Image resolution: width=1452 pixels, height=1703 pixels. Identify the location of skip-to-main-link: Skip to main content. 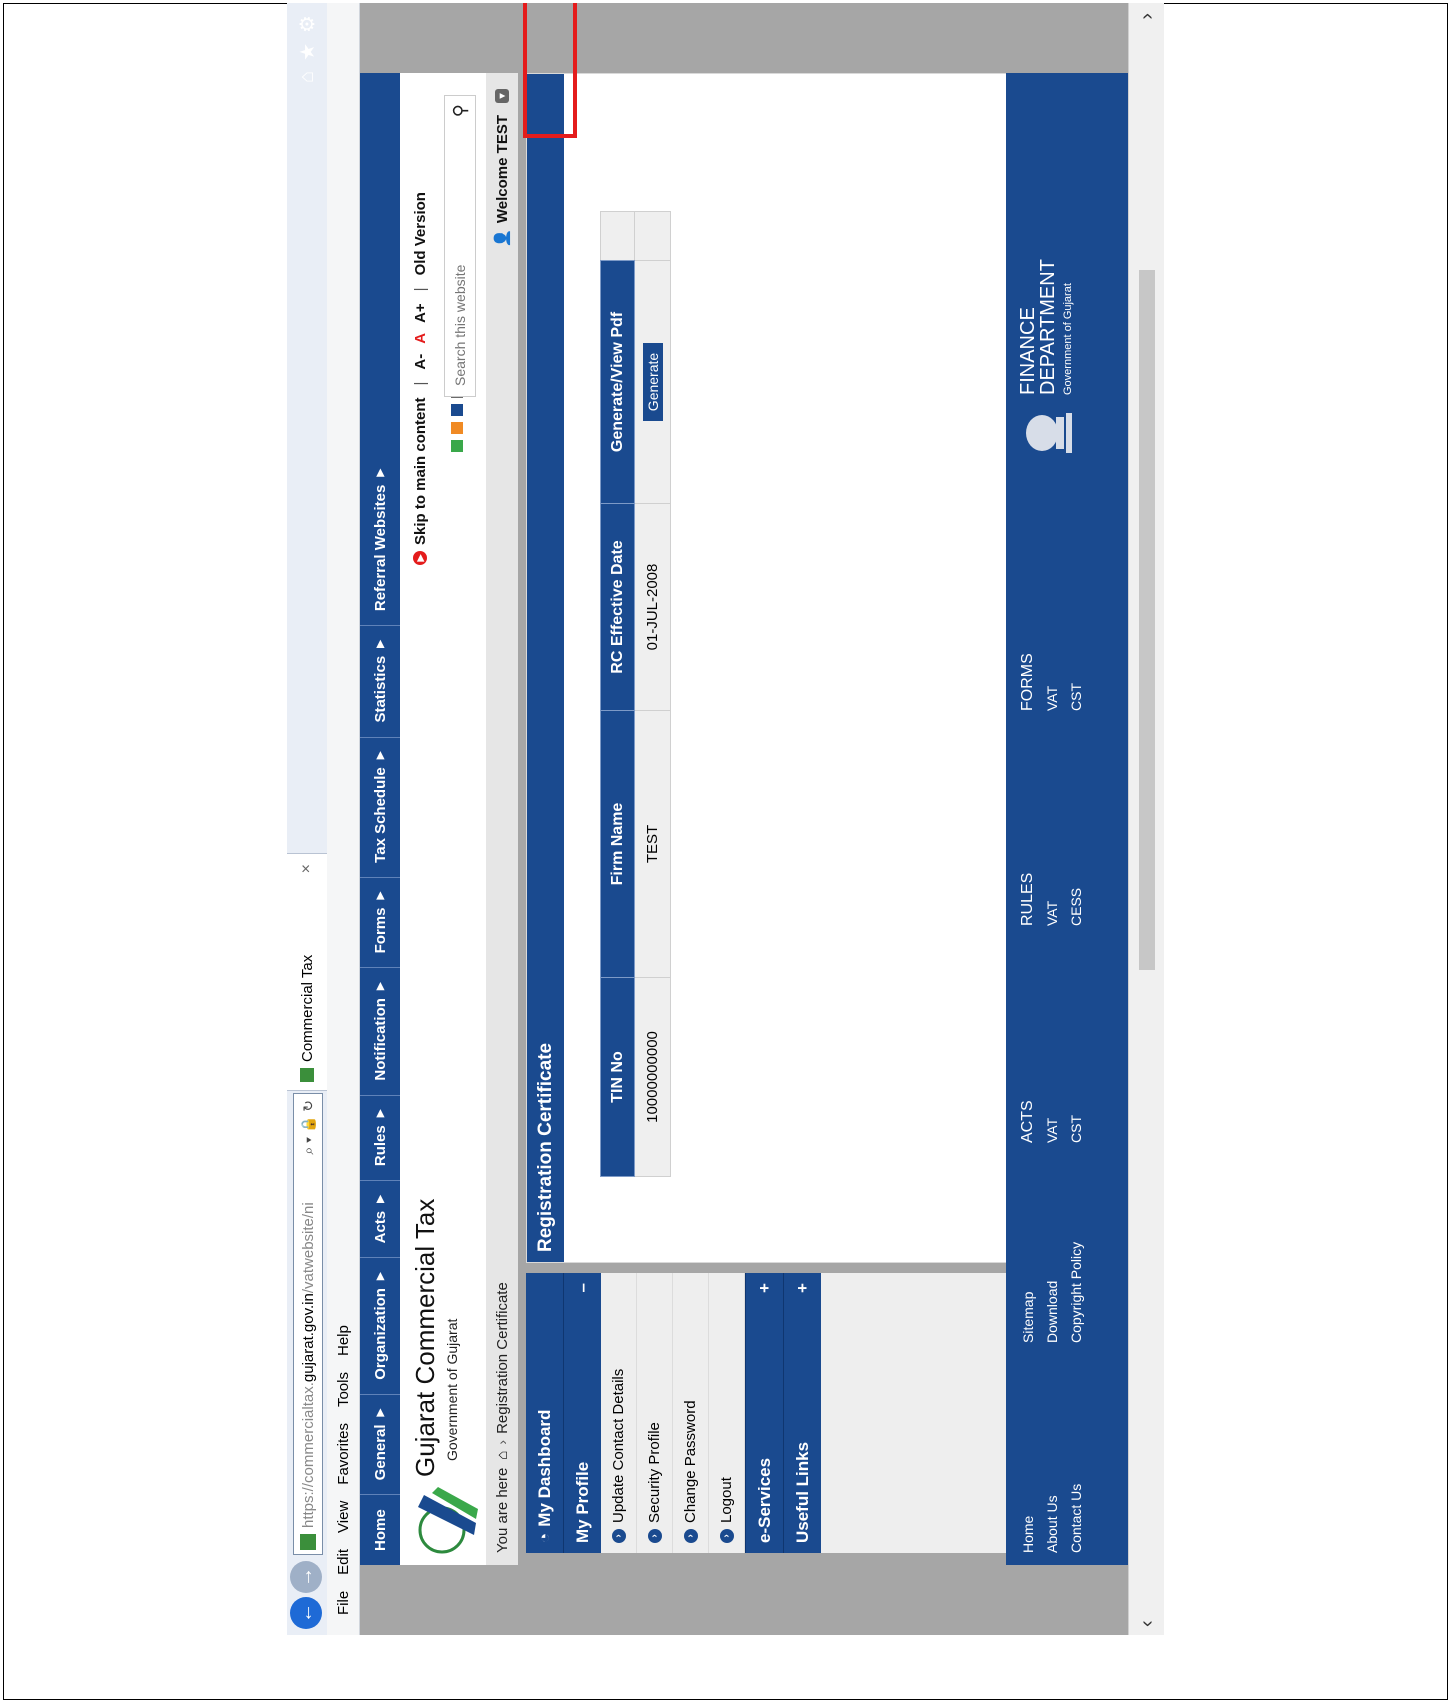
(420, 471).